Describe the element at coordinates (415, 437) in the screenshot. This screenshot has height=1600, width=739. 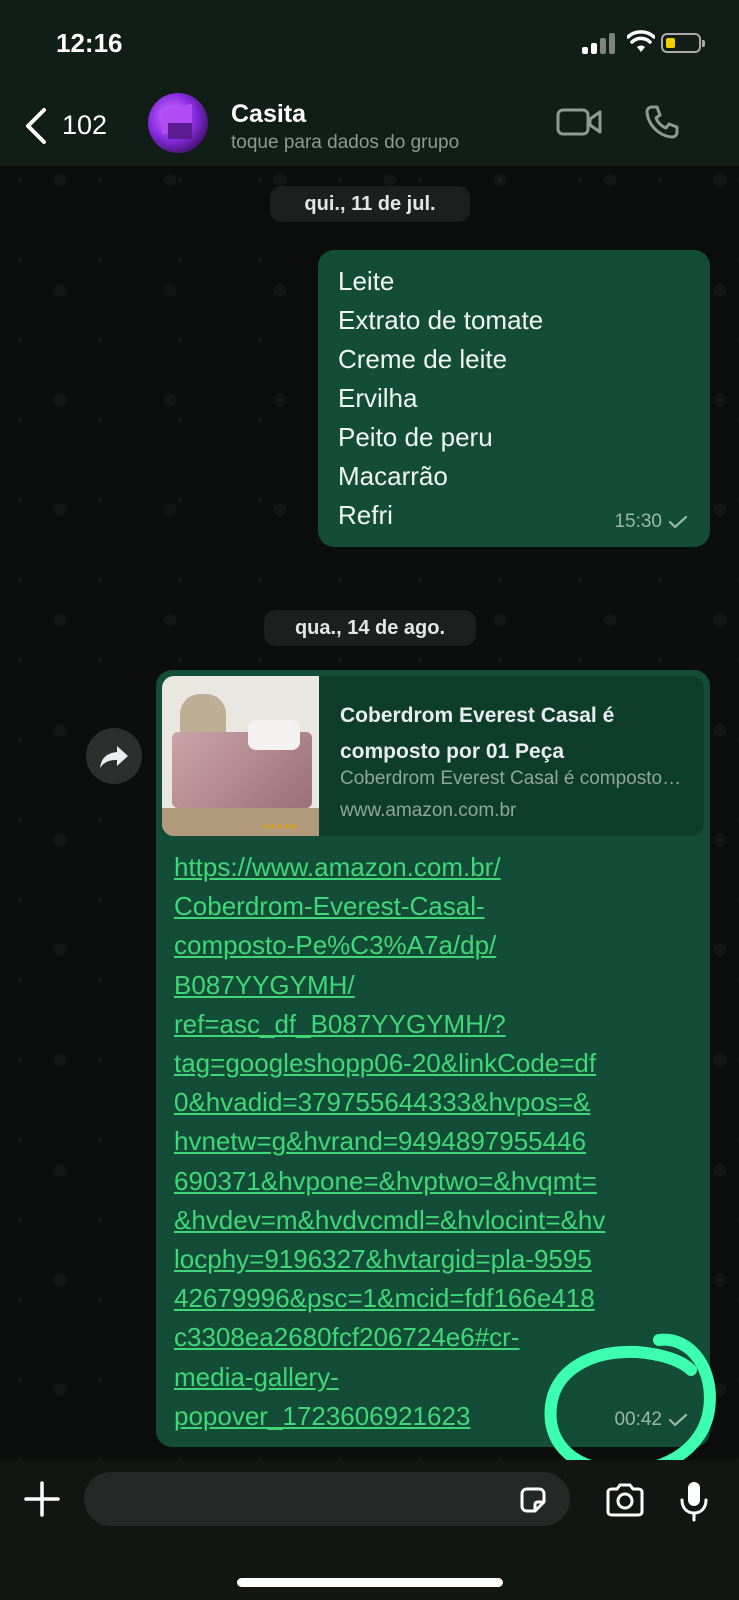
I see `list-item: Peito de peru` at that location.